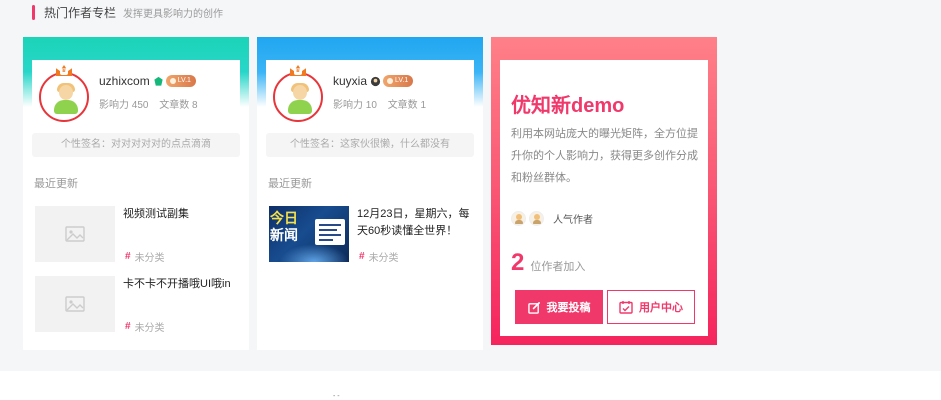  I want to click on news-card-graphic, so click(330, 232).